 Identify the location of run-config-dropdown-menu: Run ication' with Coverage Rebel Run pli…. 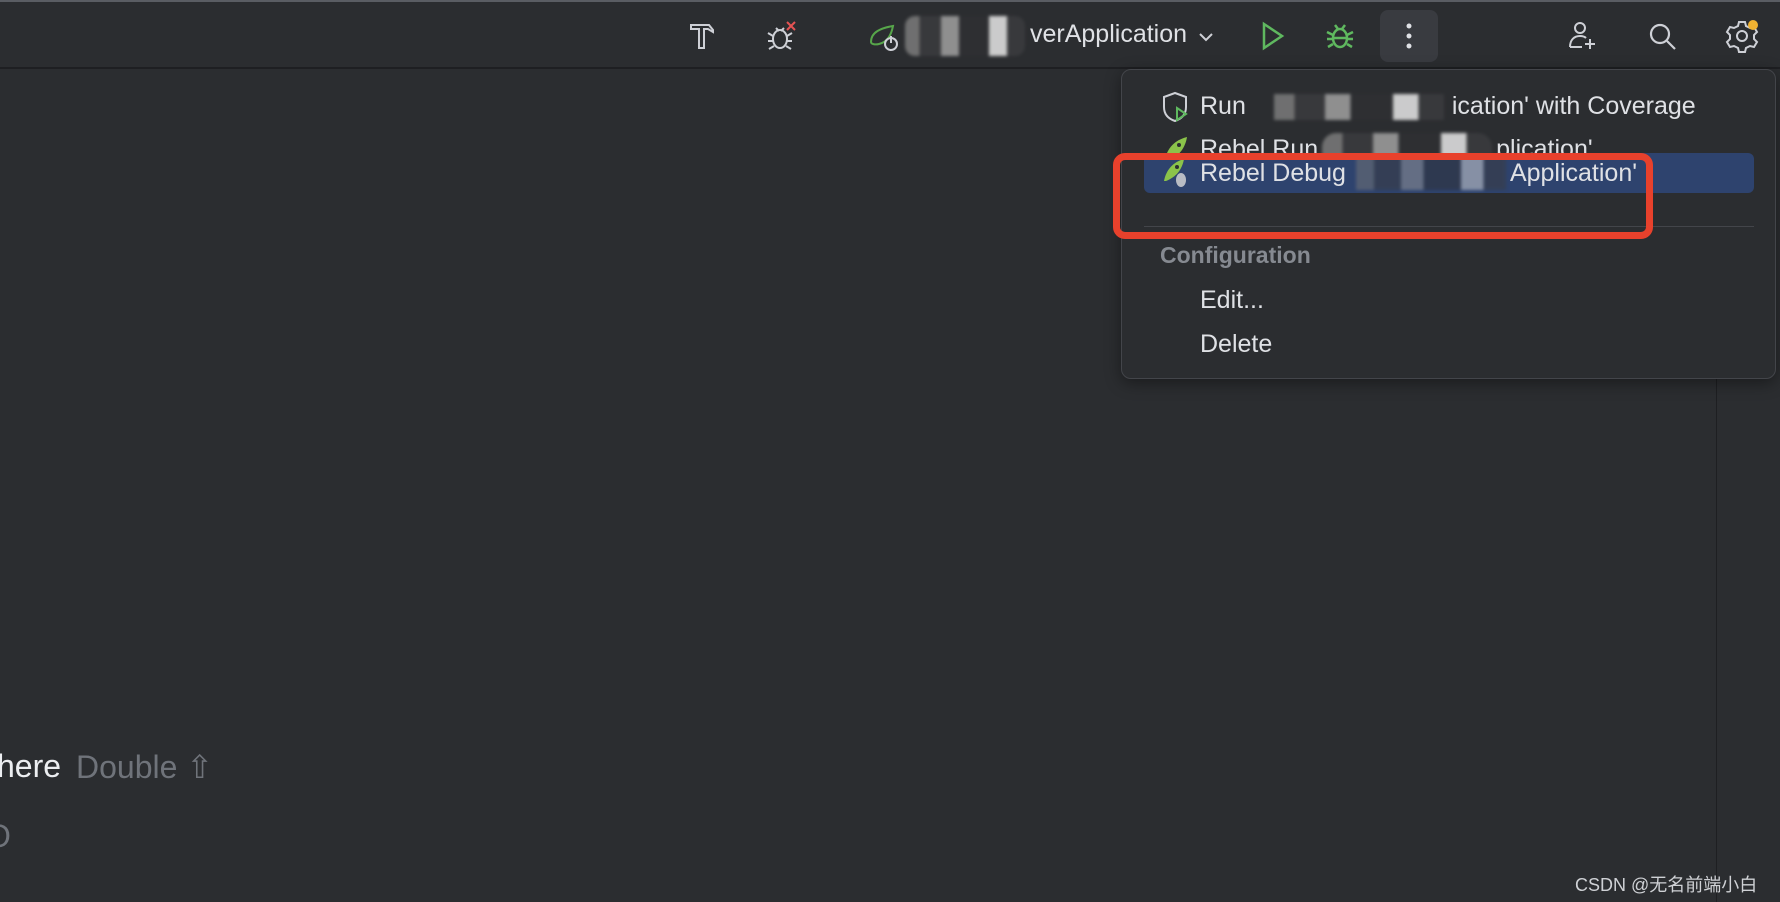
(1448, 224).